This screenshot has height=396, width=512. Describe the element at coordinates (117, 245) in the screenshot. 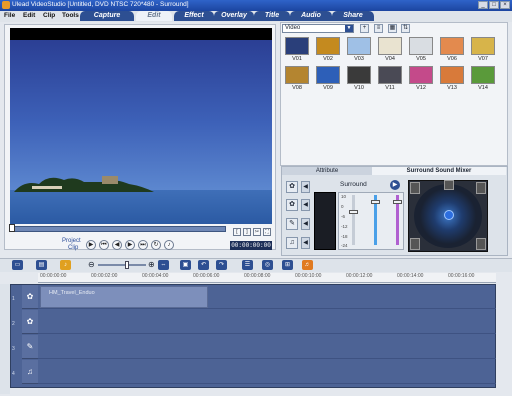

I see `previous-frame-icon: ◀` at that location.